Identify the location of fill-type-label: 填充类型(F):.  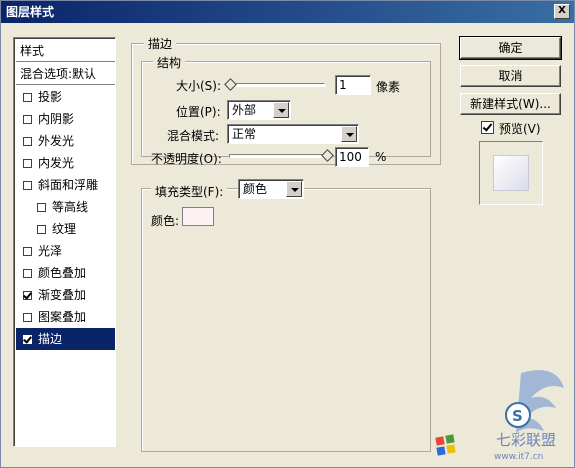
(189, 191).